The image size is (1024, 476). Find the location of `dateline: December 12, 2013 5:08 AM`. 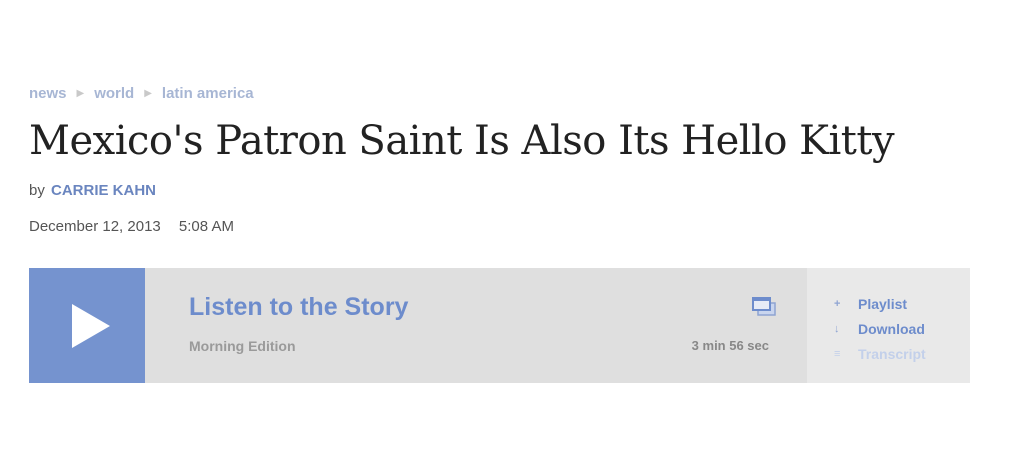

dateline: December 12, 2013 5:08 AM is located at coordinates (131, 226).